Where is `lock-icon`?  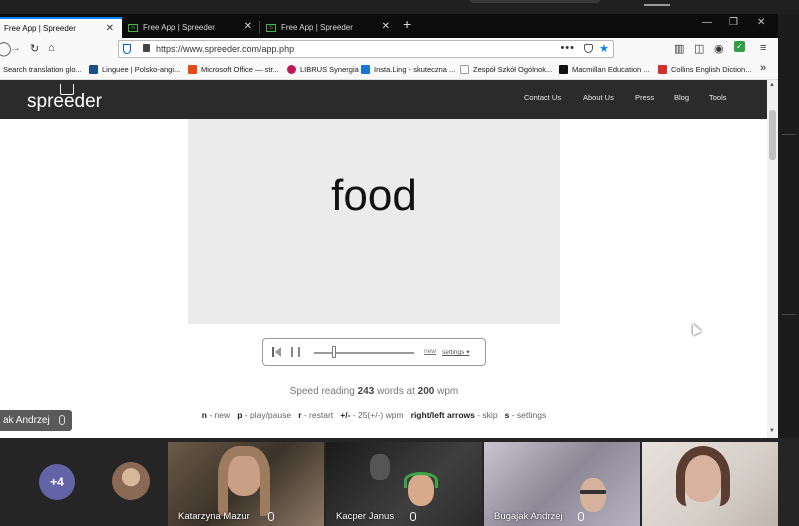 lock-icon is located at coordinates (146, 48).